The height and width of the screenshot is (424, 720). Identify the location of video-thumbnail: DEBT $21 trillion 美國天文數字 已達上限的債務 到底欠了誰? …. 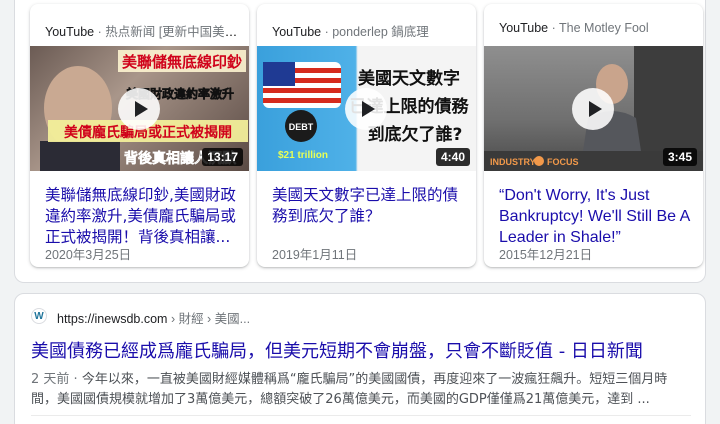
(366, 108).